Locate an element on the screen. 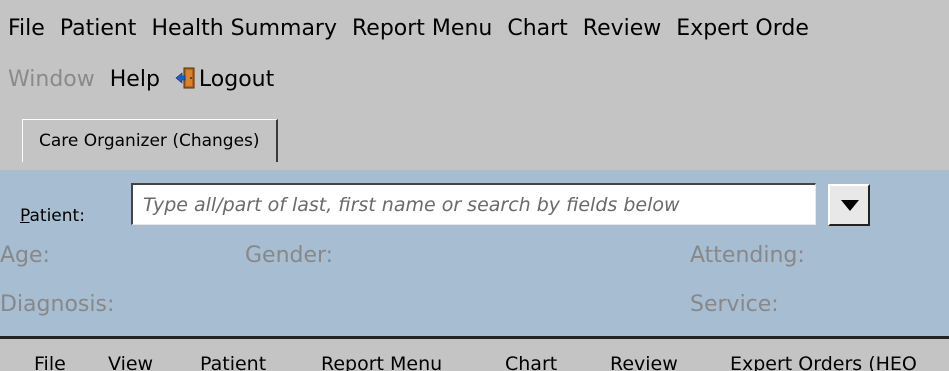  menu-help: Help is located at coordinates (135, 79).